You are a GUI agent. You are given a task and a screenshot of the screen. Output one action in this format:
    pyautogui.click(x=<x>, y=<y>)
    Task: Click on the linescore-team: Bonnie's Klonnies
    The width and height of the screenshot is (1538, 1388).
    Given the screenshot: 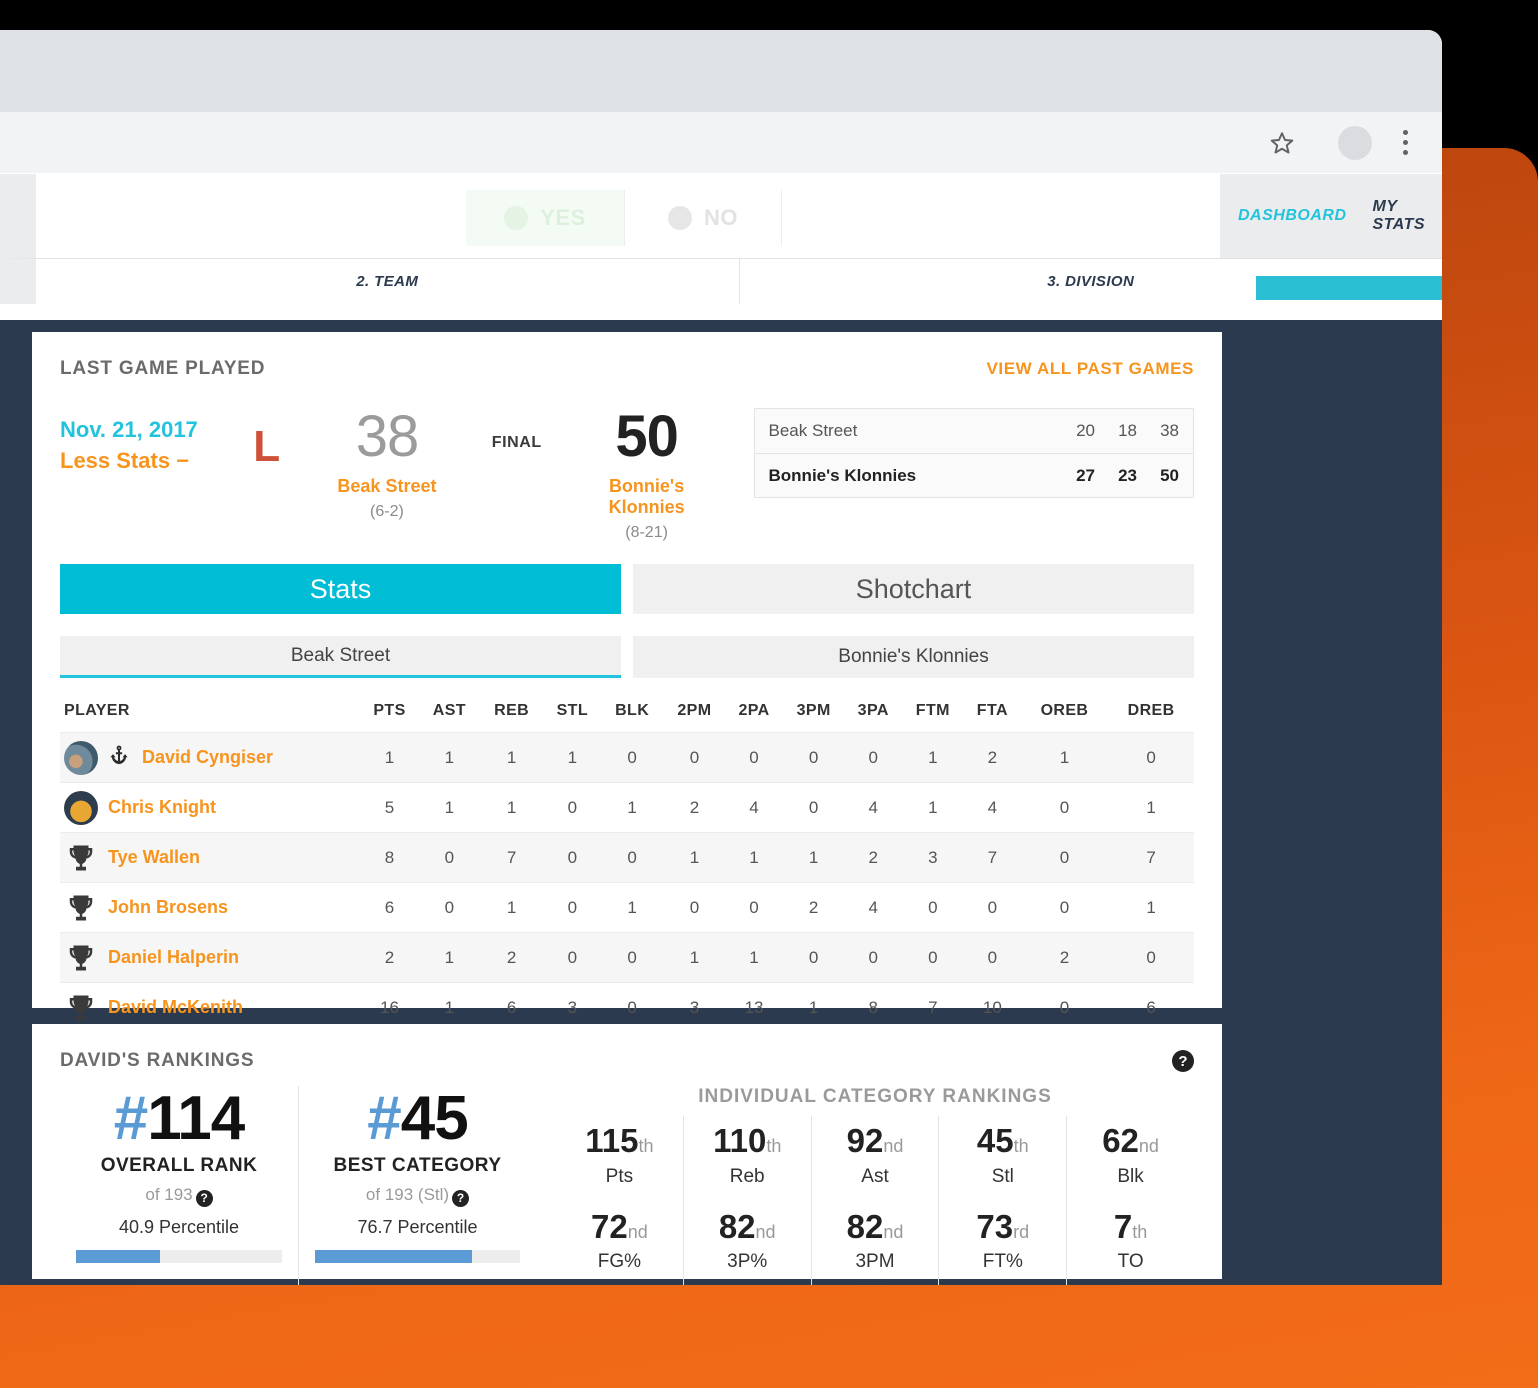 What is the action you would take?
    pyautogui.click(x=842, y=475)
    